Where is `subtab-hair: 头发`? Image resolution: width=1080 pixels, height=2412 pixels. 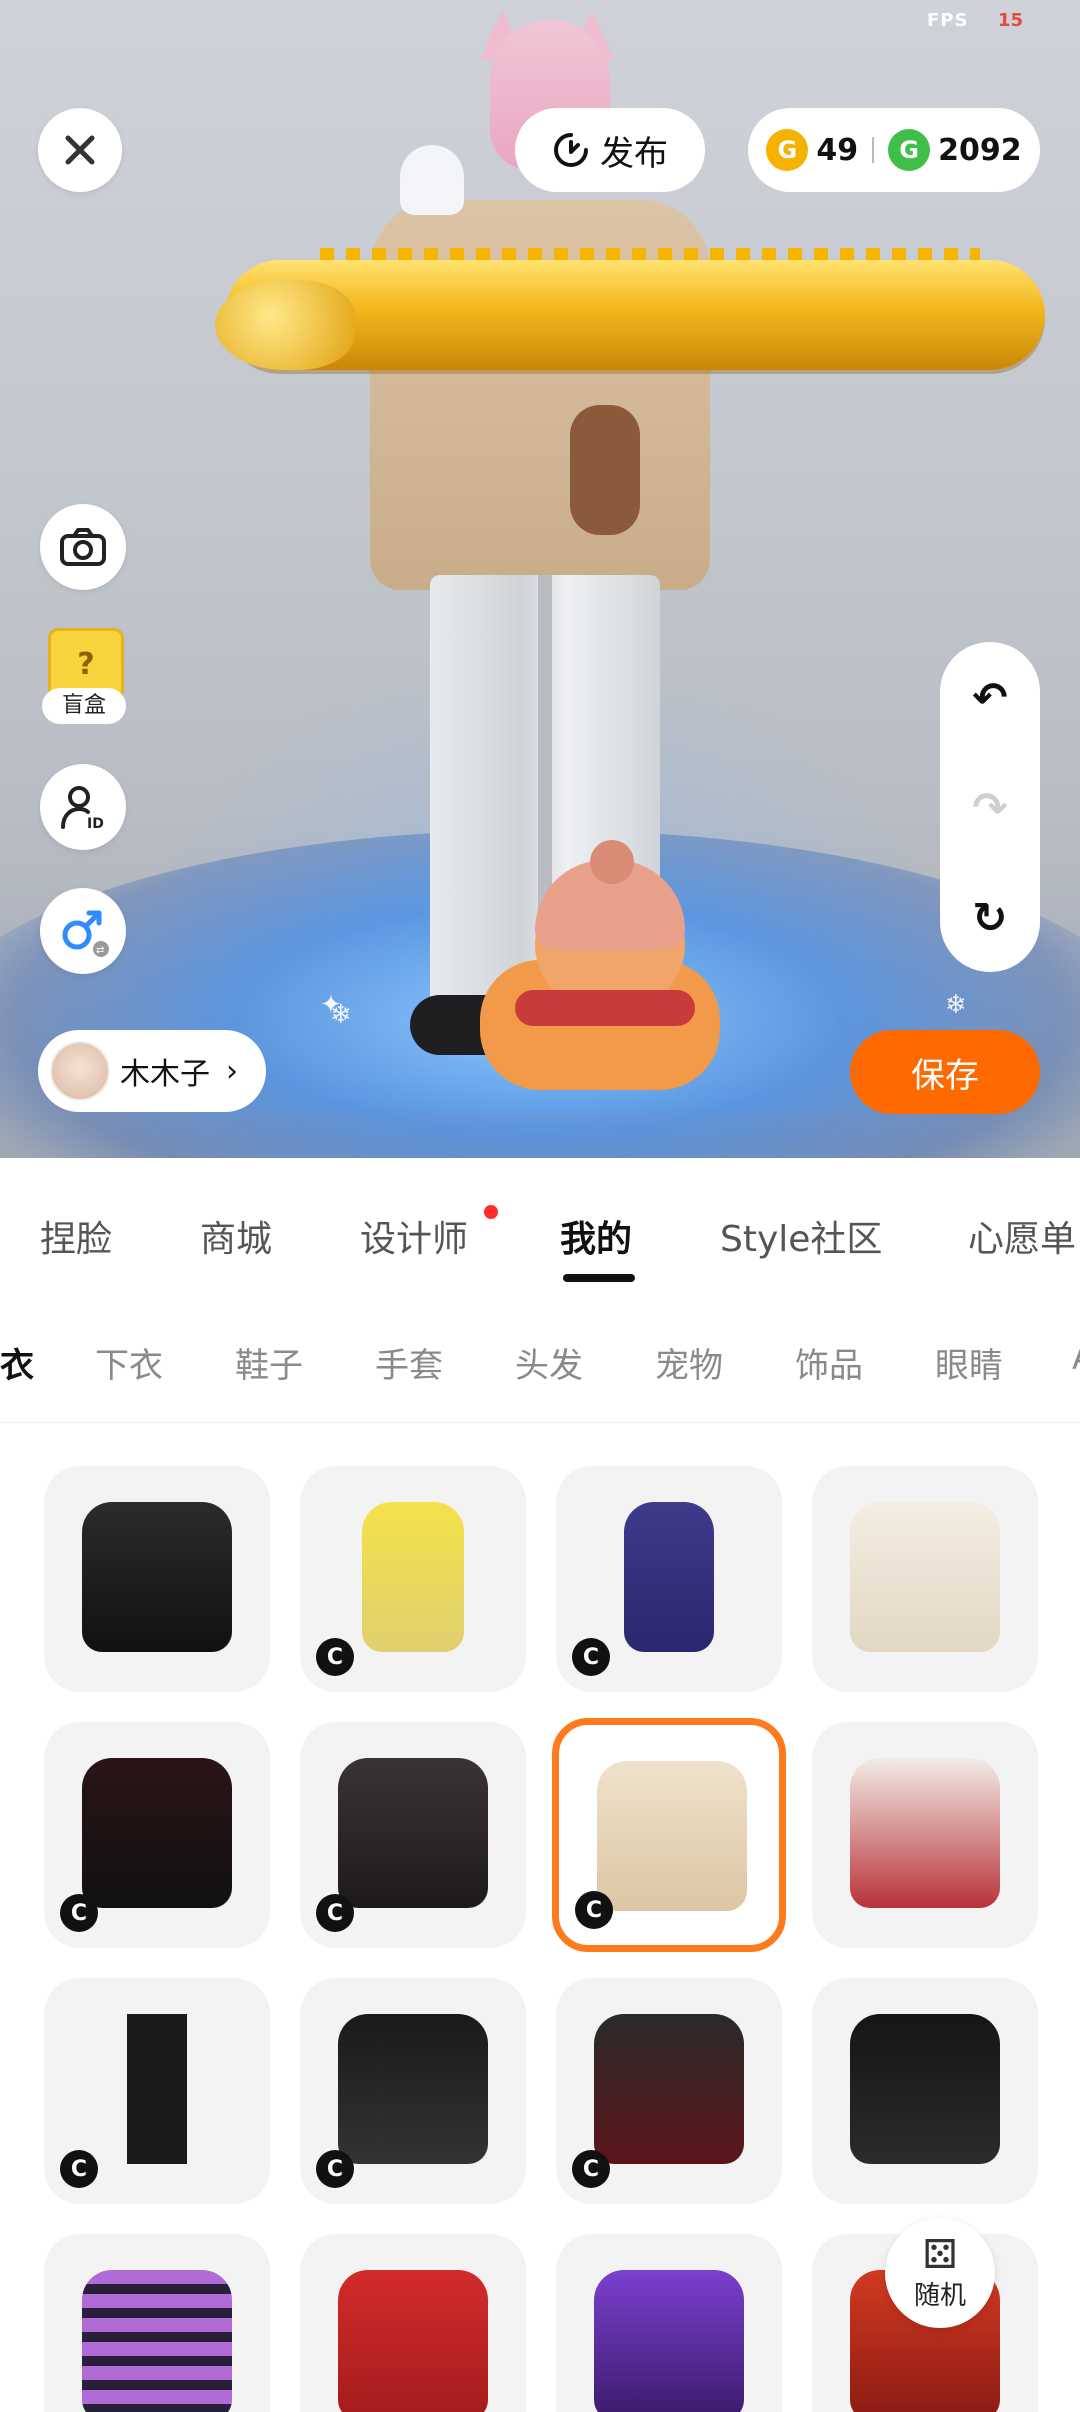 subtab-hair: 头发 is located at coordinates (549, 1362).